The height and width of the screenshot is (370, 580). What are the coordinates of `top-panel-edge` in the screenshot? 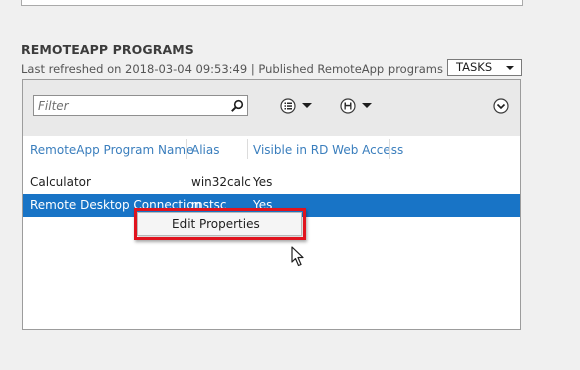 It's located at (272, 3).